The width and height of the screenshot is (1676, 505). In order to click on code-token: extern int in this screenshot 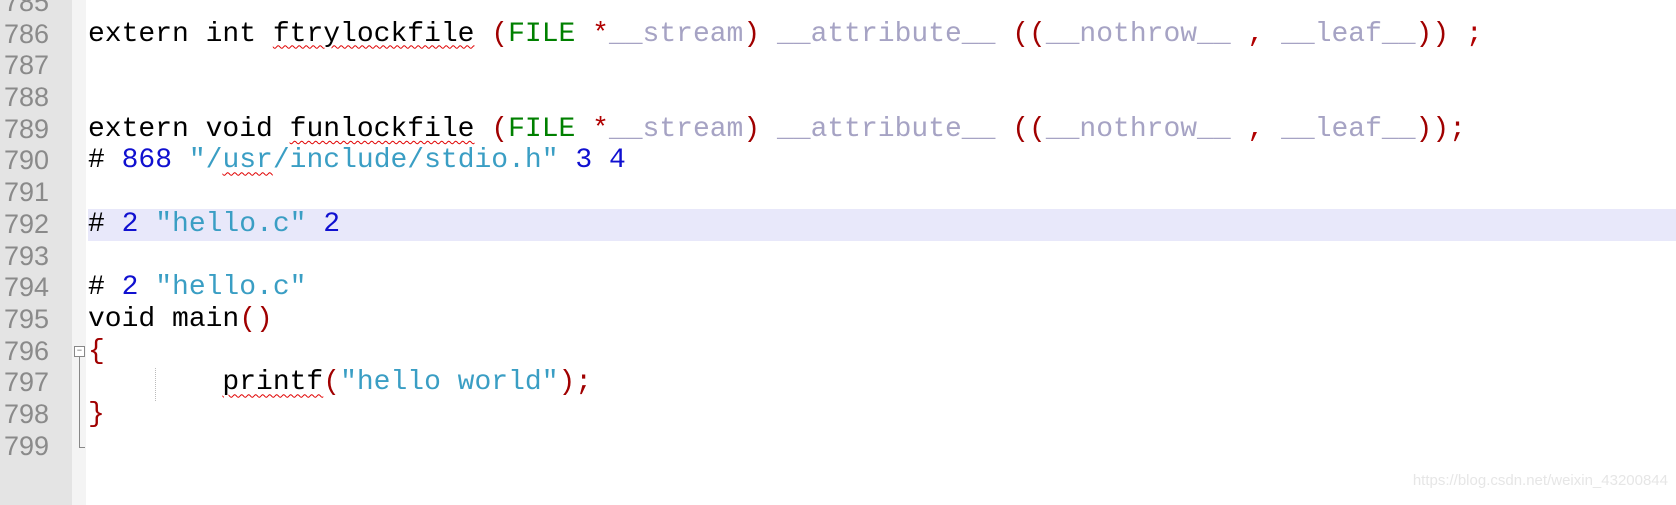, I will do `click(180, 34)`.